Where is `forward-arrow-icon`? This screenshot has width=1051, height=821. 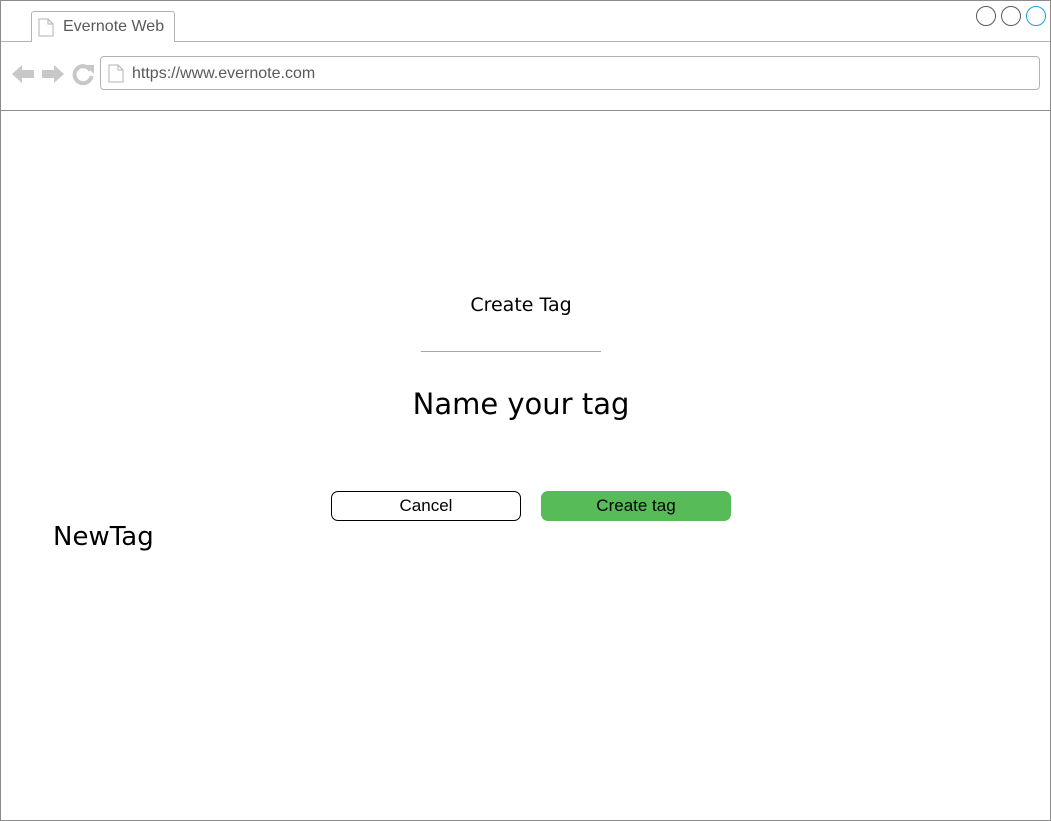 forward-arrow-icon is located at coordinates (53, 74).